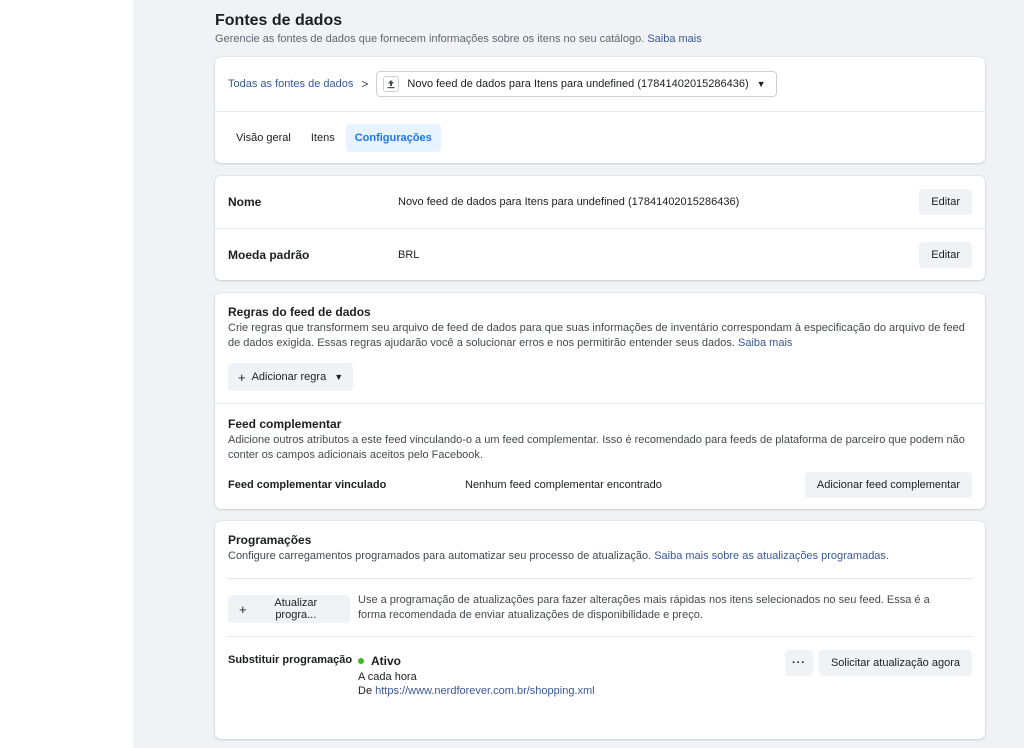 The height and width of the screenshot is (748, 1024). What do you see at coordinates (269, 255) in the screenshot?
I see `property-label: Moeda padrão` at bounding box center [269, 255].